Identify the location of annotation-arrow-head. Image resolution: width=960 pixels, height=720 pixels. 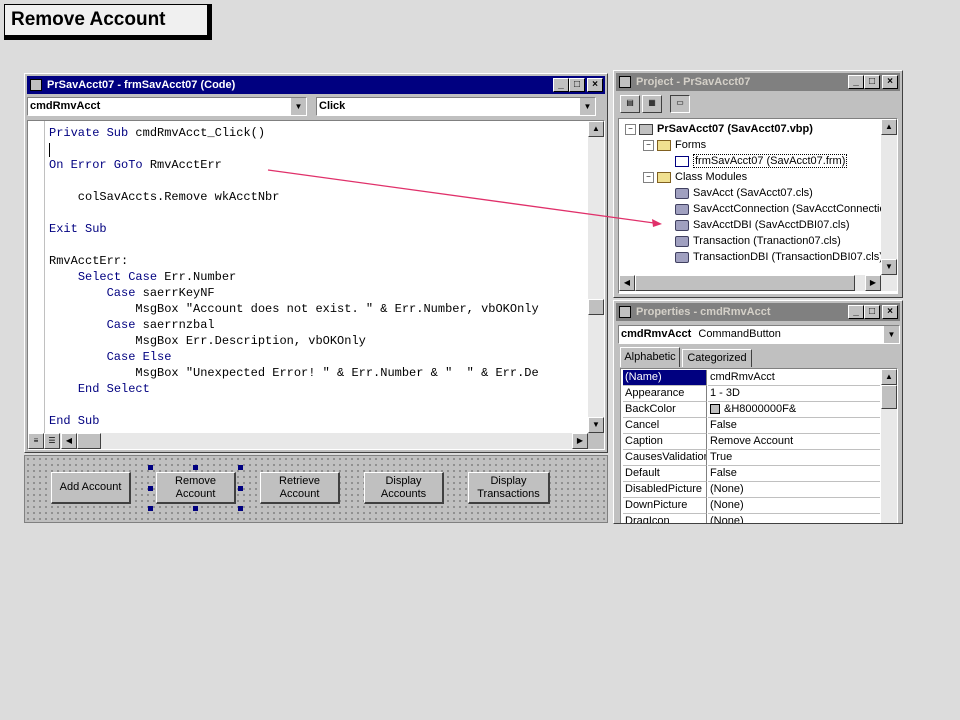
(657, 223).